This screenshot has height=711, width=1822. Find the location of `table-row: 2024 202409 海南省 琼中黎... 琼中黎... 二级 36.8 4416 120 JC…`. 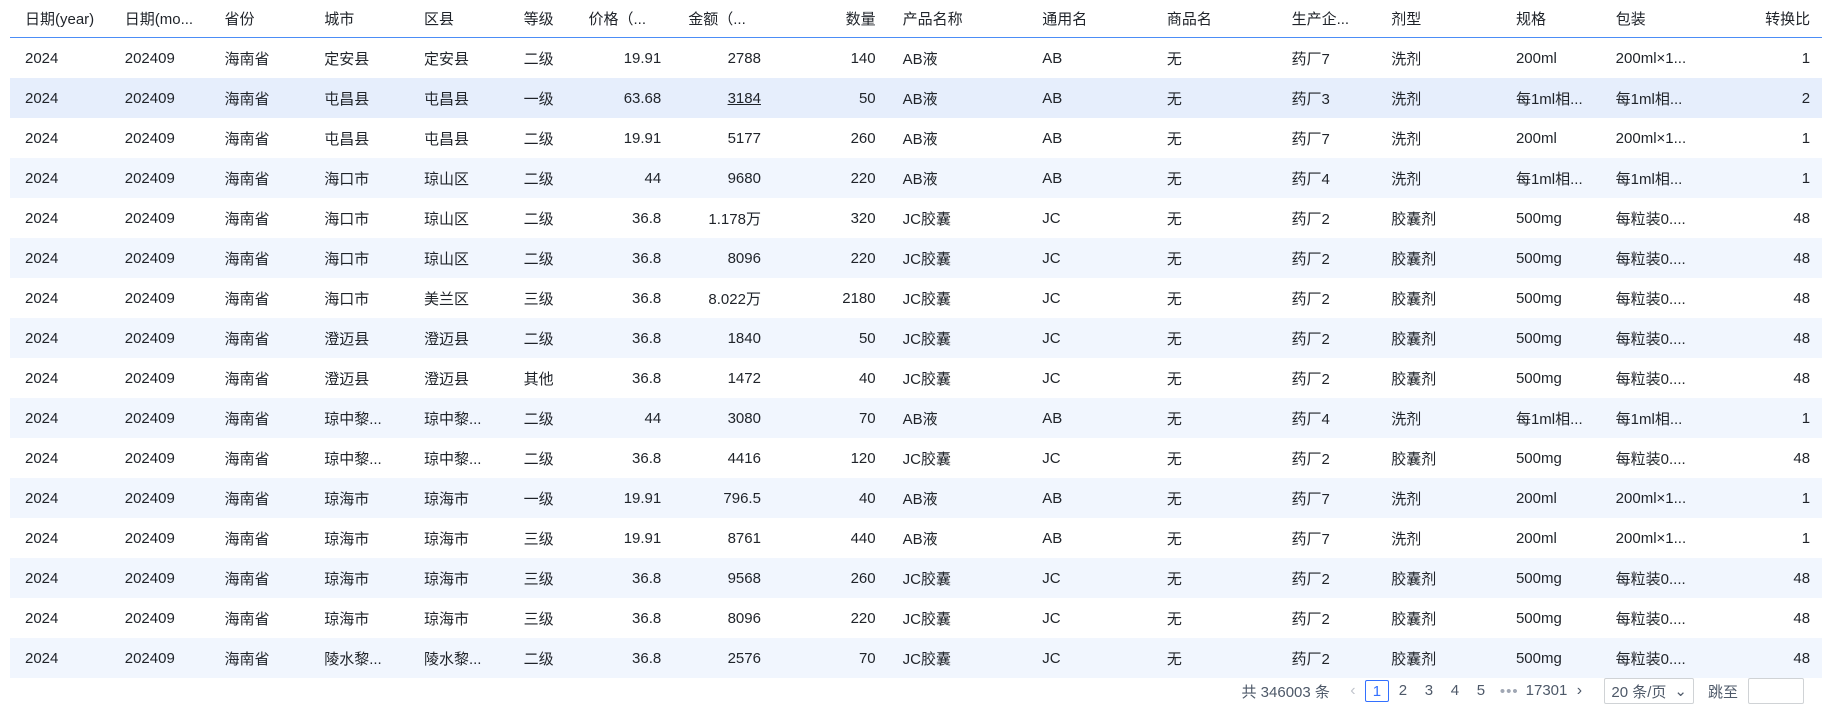

table-row: 2024 202409 海南省 琼中黎... 琼中黎... 二级 36.8 4416 120 JC… is located at coordinates (916, 458).